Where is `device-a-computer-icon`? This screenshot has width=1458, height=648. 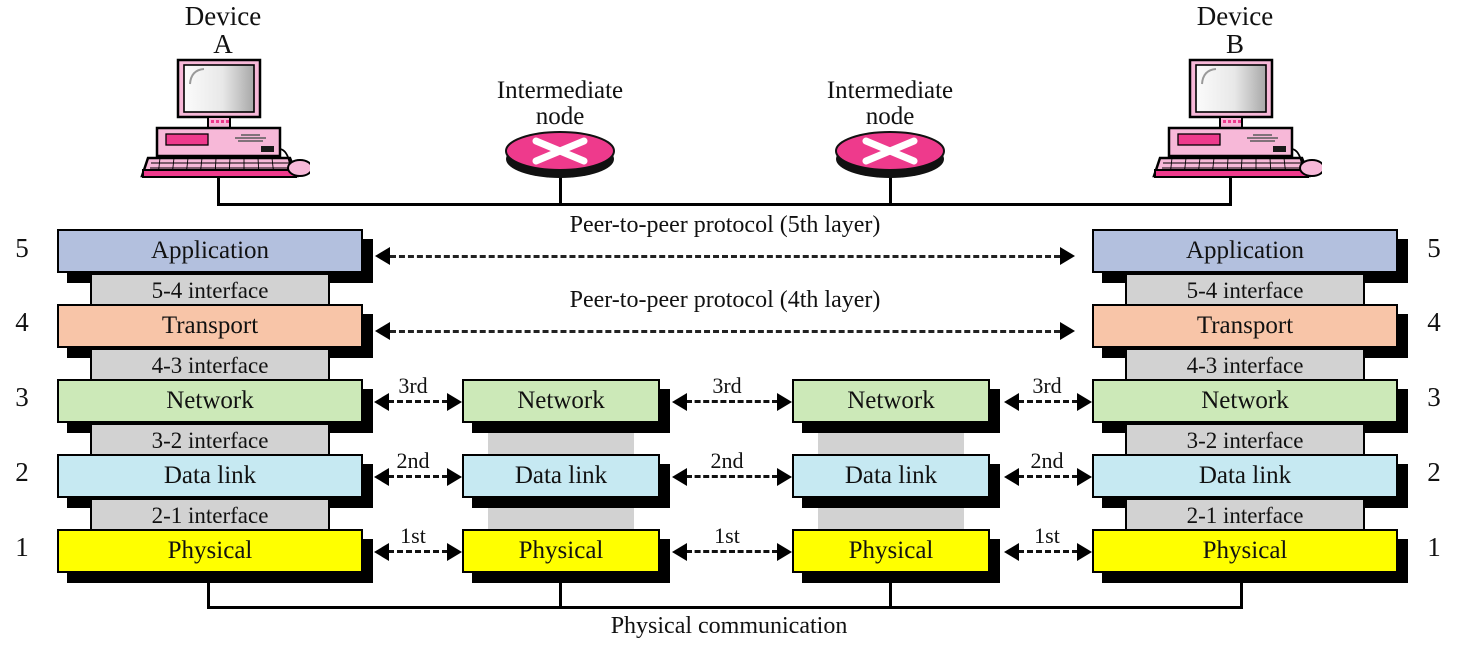
device-a-computer-icon is located at coordinates (225, 118).